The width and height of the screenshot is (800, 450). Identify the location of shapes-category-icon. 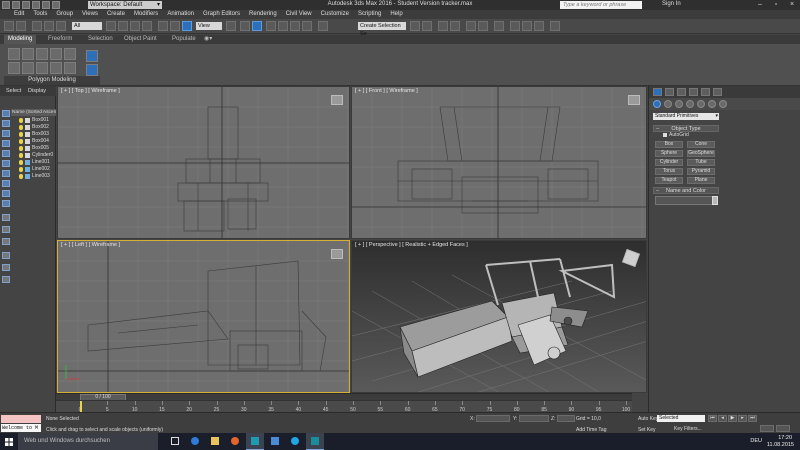
(668, 104).